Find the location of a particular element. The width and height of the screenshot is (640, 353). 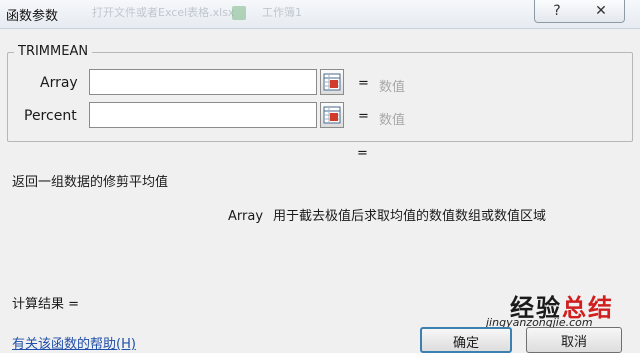

array-range-select-button is located at coordinates (332, 82).